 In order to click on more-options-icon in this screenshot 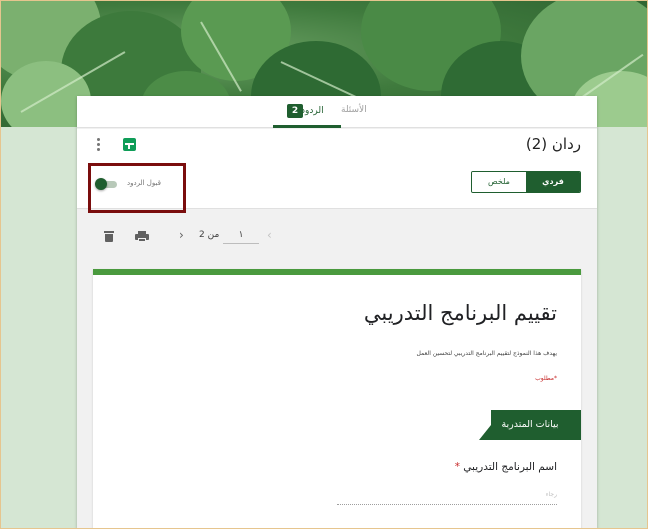, I will do `click(98, 145)`.